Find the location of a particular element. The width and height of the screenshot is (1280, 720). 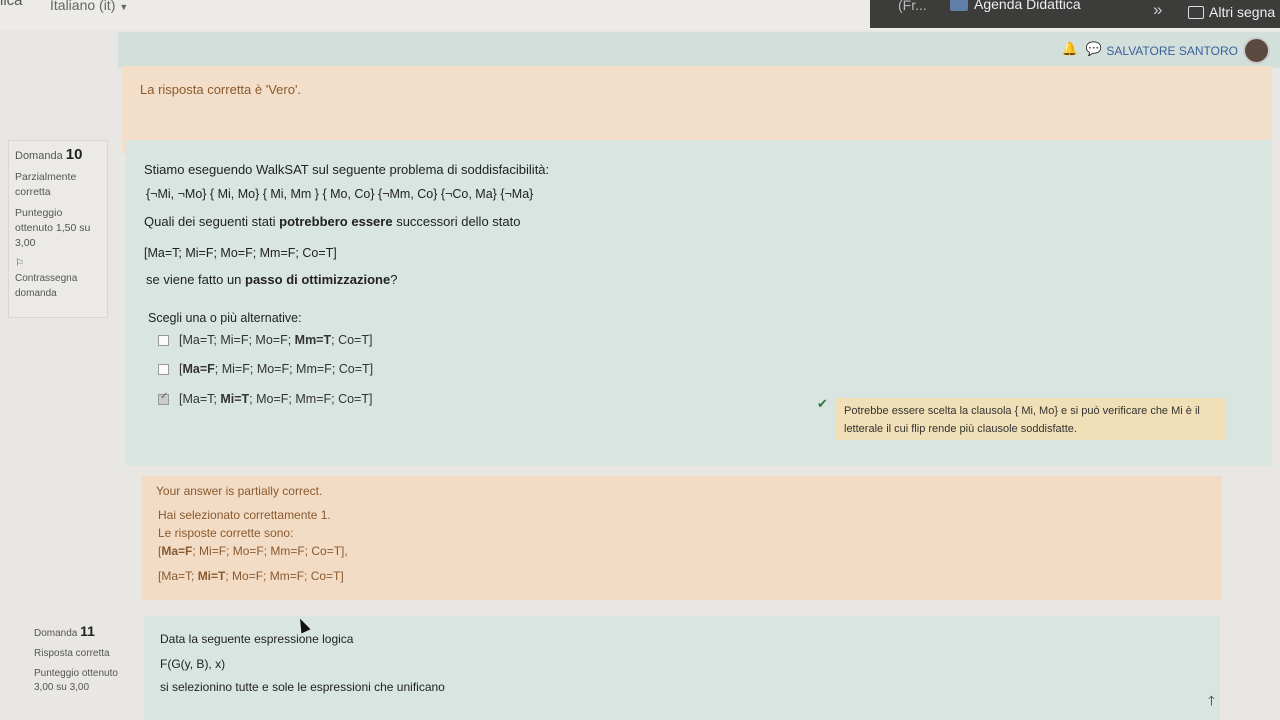

correct-answer-2: [Ma=T; Mi=T; Mo=F; Mm=F; Co=T] is located at coordinates (251, 576).